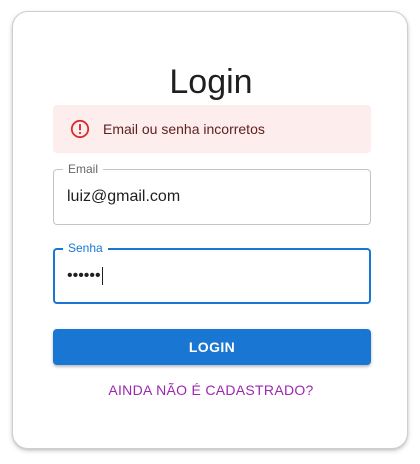  I want to click on register-link: AINDA NÃO É CADASTRADO?, so click(211, 390).